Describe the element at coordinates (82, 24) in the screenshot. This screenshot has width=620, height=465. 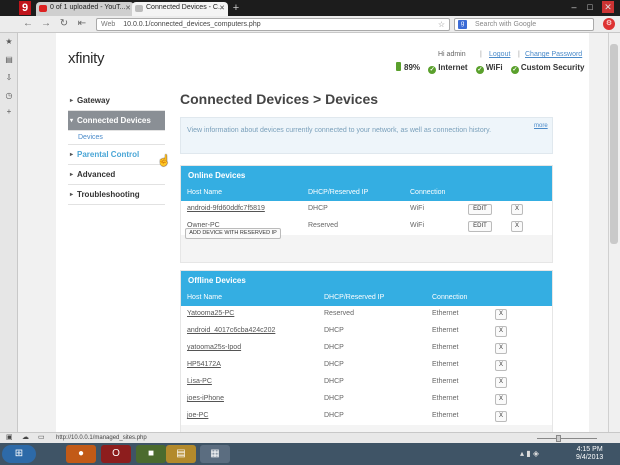
I see `history-icon: ⇤` at that location.